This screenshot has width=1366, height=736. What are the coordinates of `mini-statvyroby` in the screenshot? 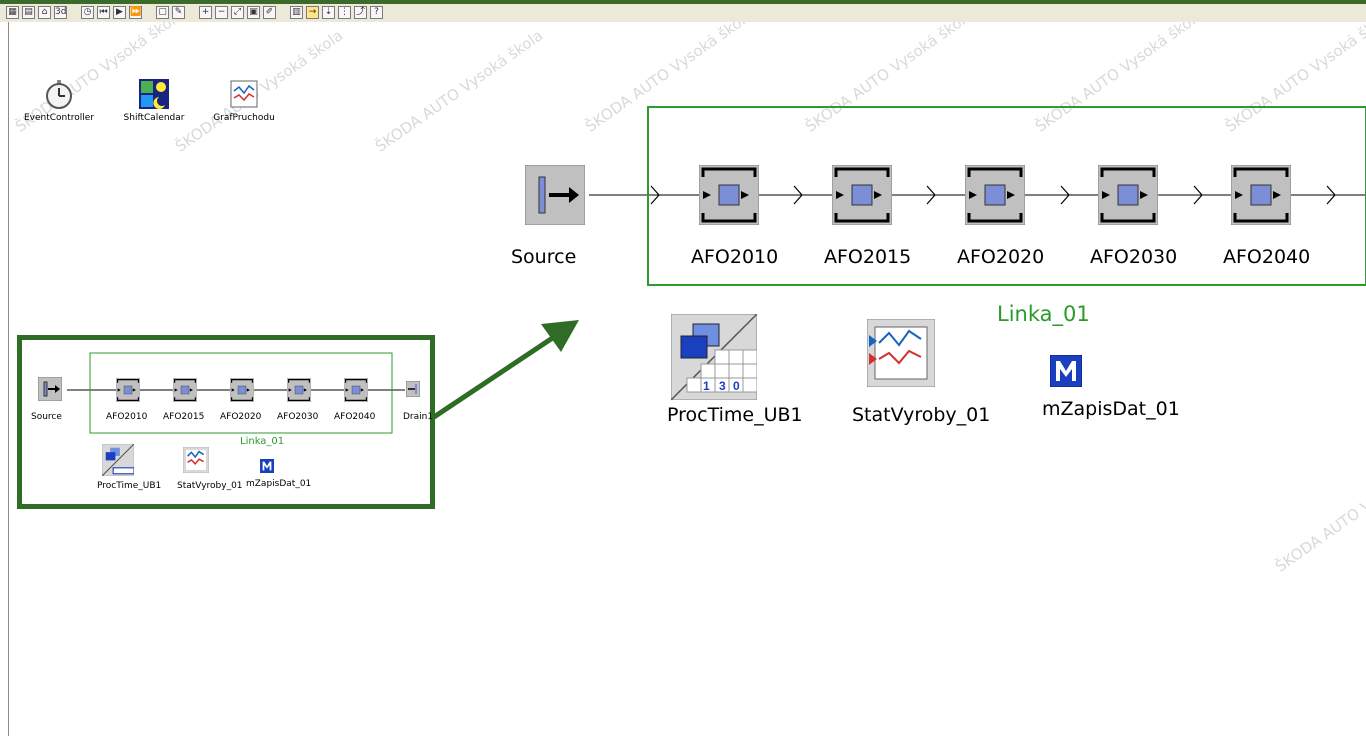 It's located at (196, 461).